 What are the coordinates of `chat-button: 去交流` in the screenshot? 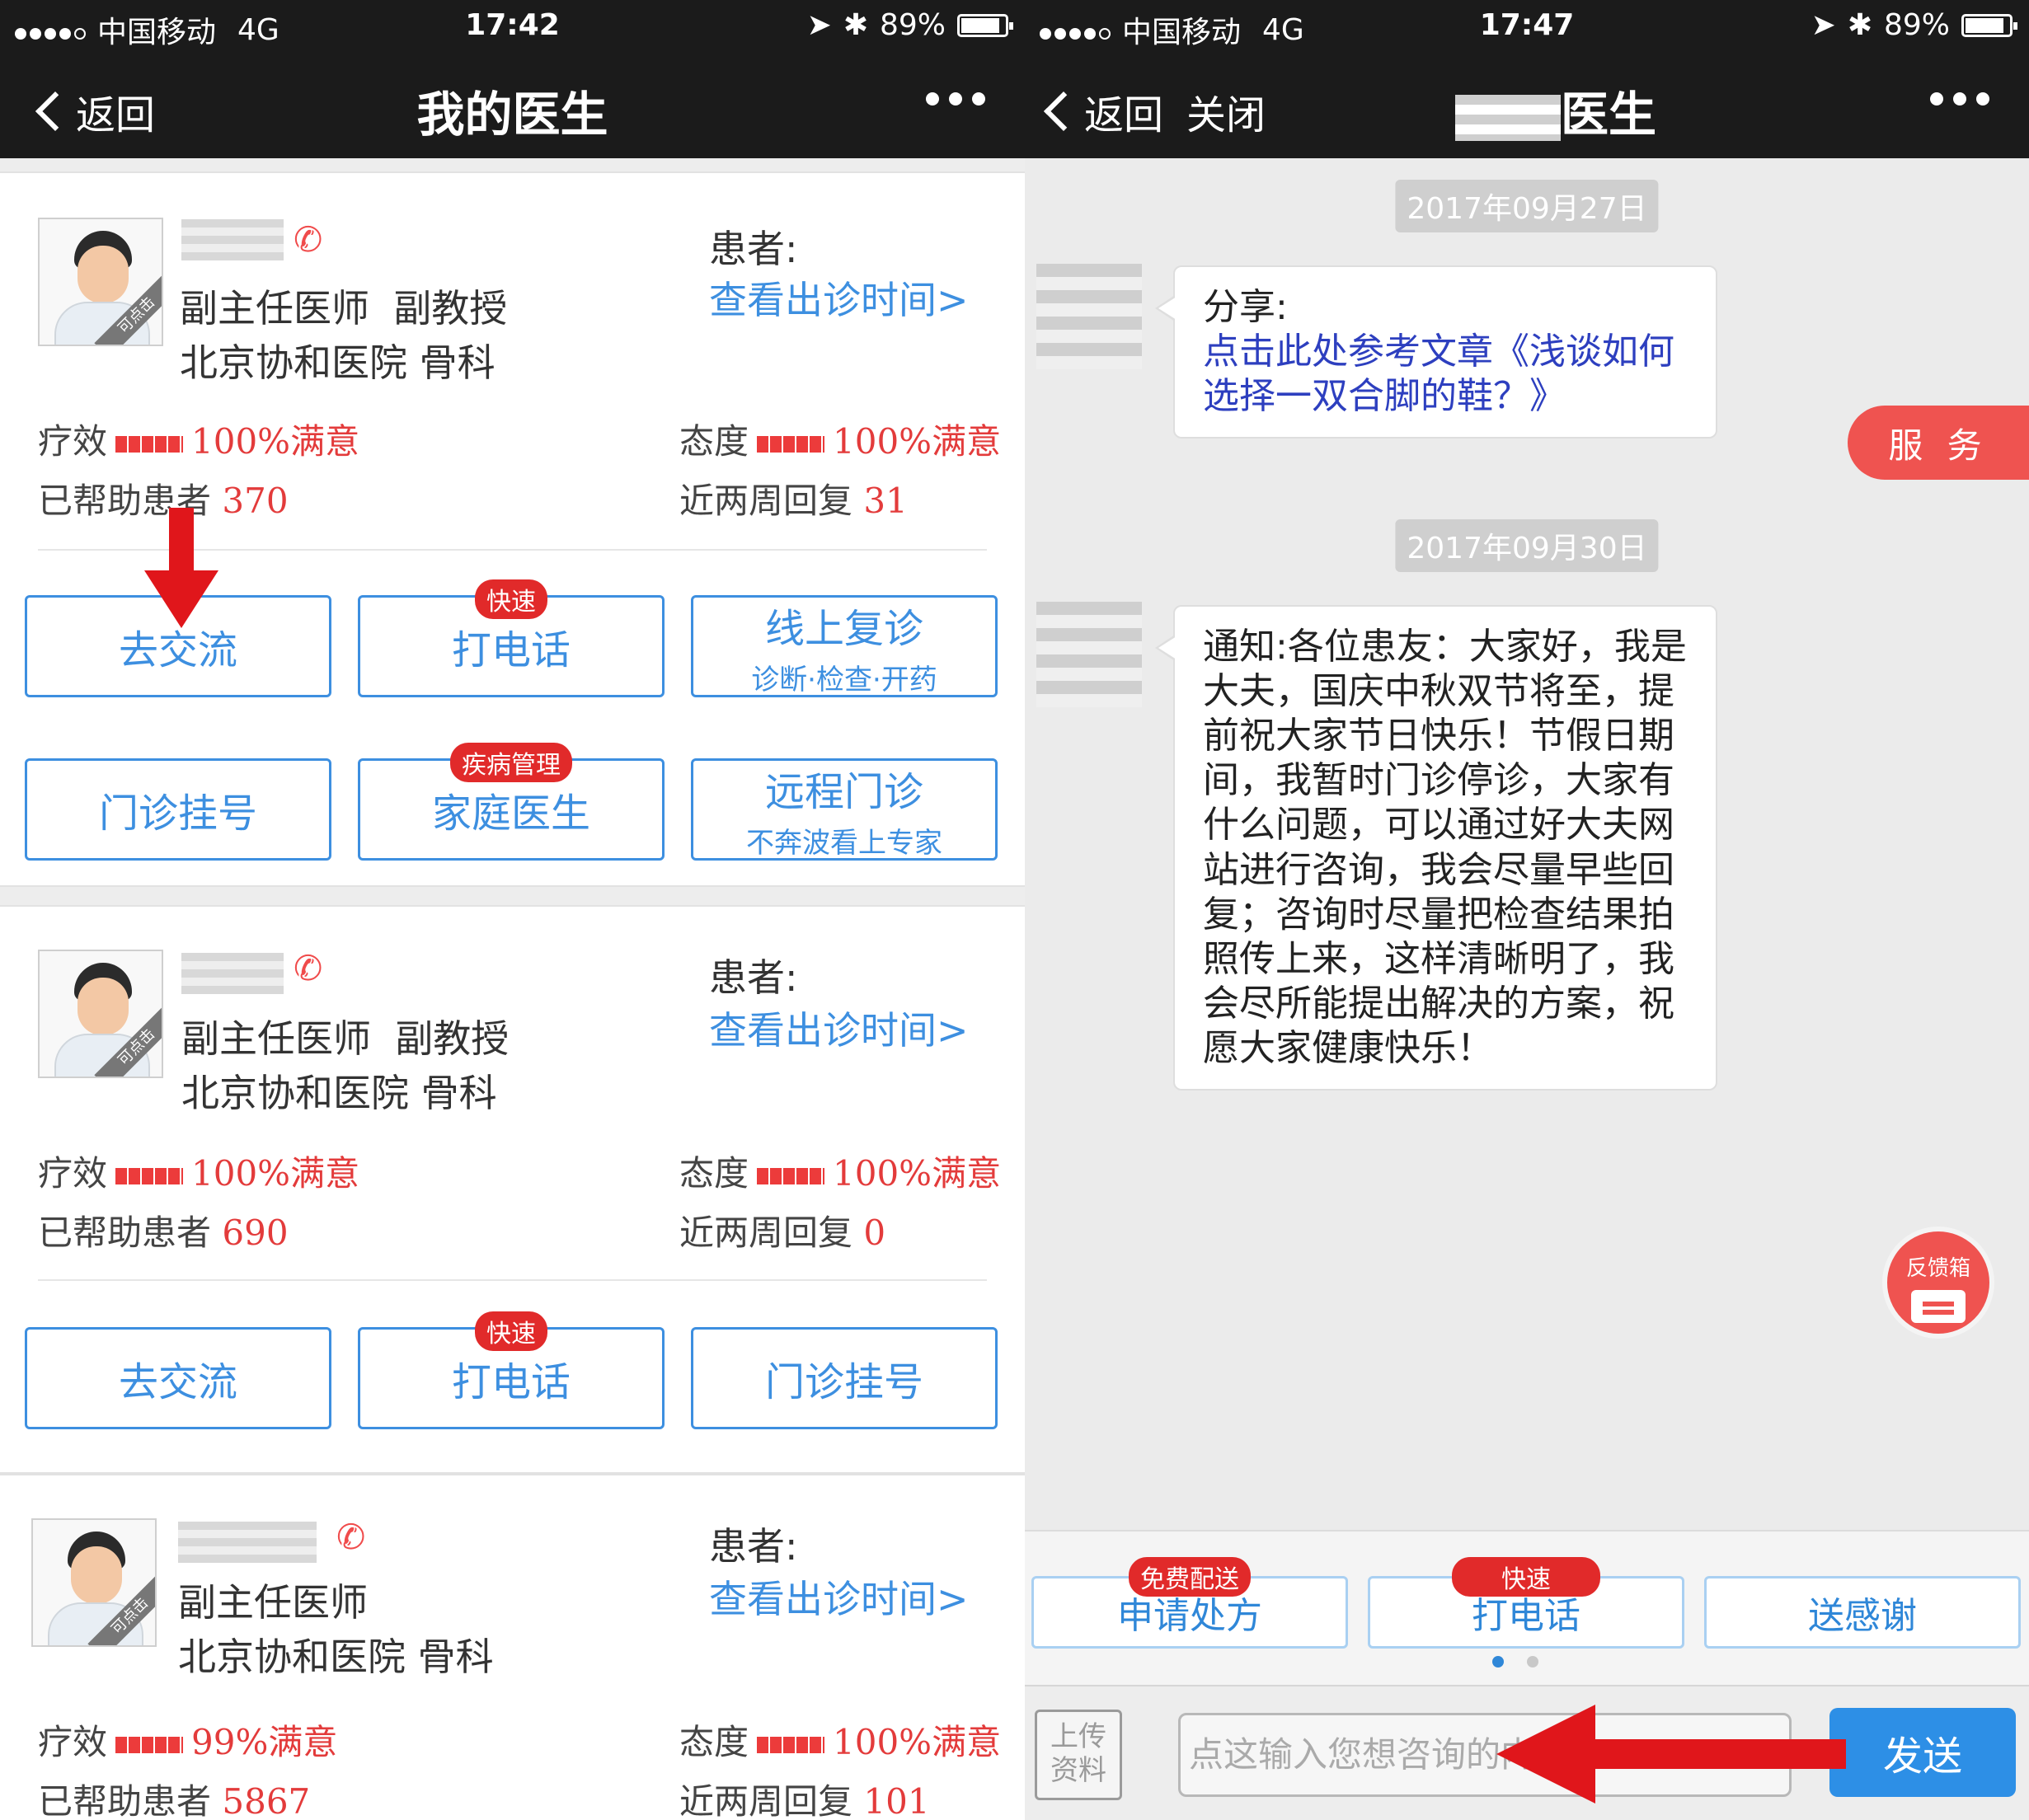 It's located at (178, 1378).